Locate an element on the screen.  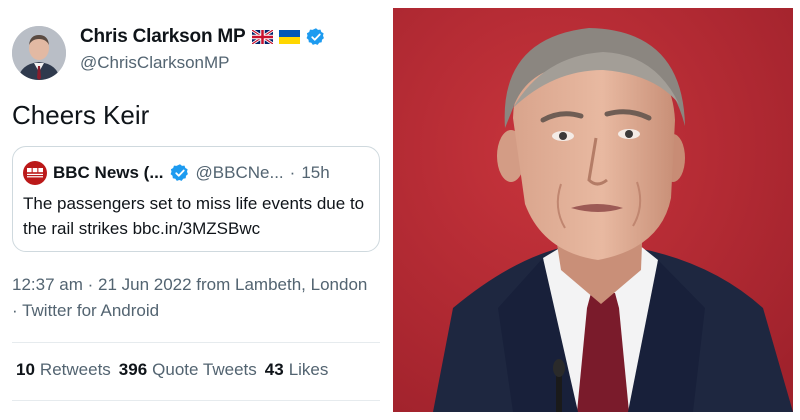
quote-tweets-stat: 396 Quote Tweets is located at coordinates (188, 370).